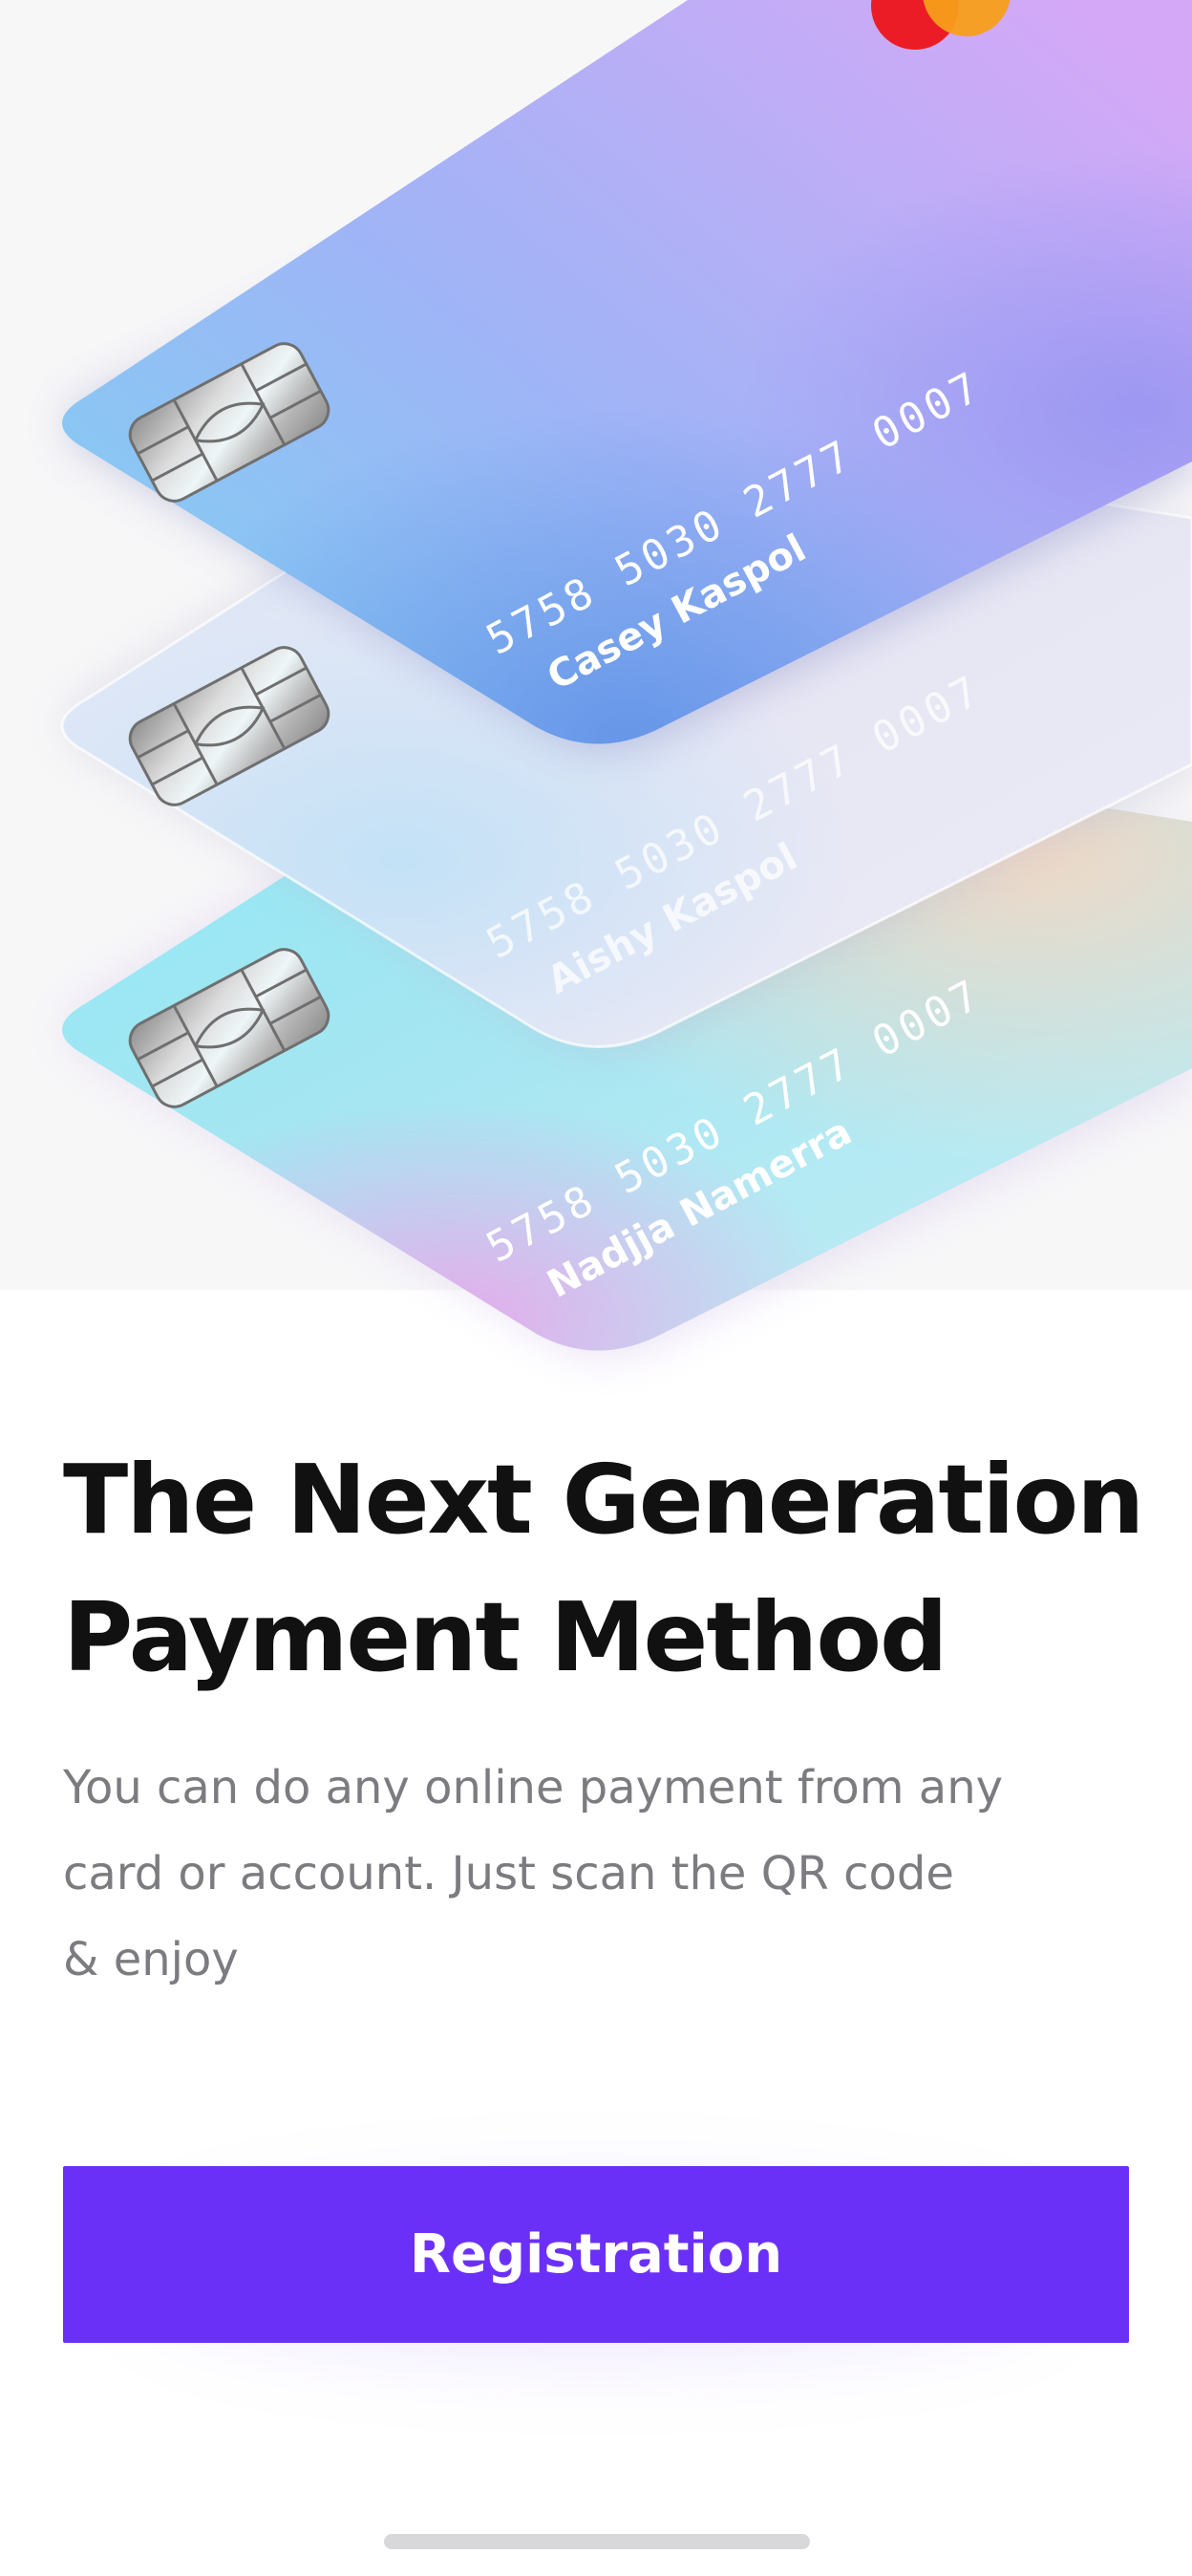 Image resolution: width=1192 pixels, height=2576 pixels. What do you see at coordinates (603, 1569) in the screenshot?
I see `page-title: The Next Generation Payment Method` at bounding box center [603, 1569].